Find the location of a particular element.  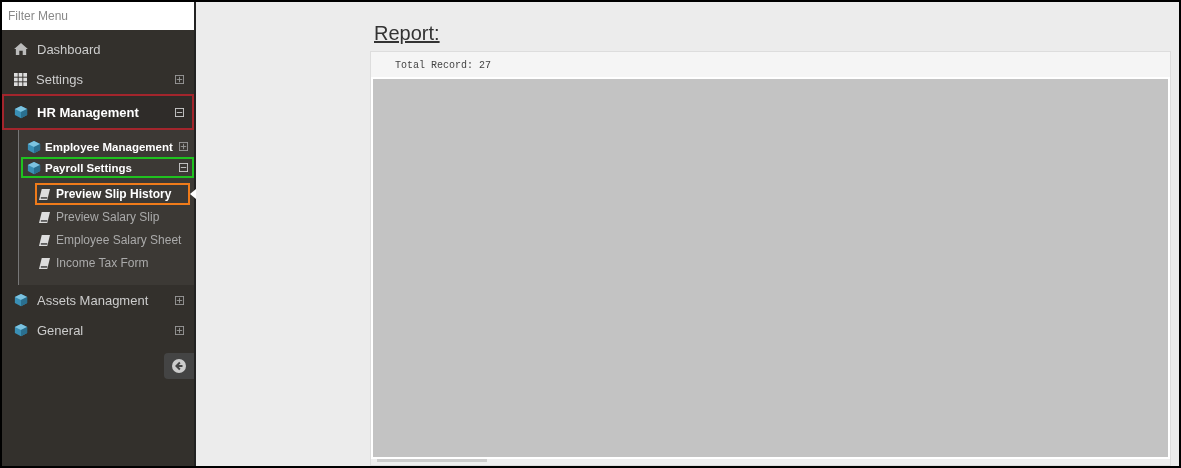

menu-item: Employee Management is located at coordinates (107, 146).